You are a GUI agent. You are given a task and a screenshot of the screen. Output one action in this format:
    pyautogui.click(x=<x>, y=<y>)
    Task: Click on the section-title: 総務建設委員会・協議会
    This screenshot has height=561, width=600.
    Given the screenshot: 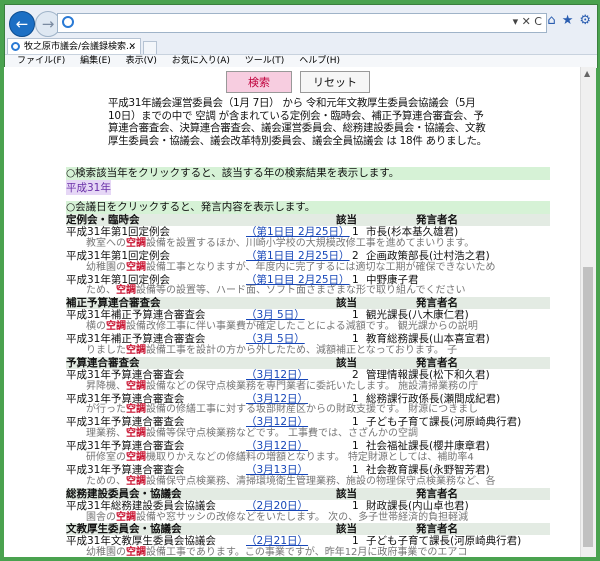 What is the action you would take?
    pyautogui.click(x=124, y=493)
    